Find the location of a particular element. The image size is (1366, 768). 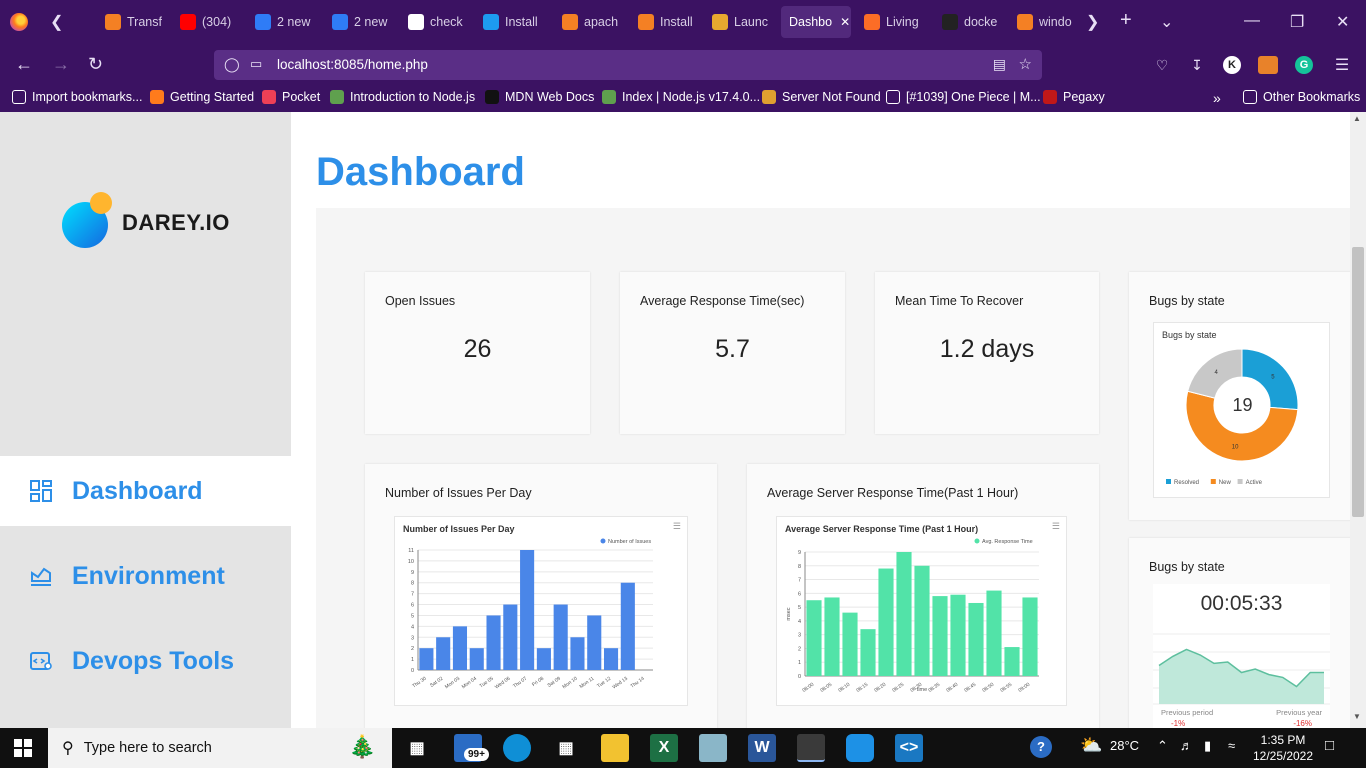

grammarly-extension-icon: G is located at coordinates (1304, 65).